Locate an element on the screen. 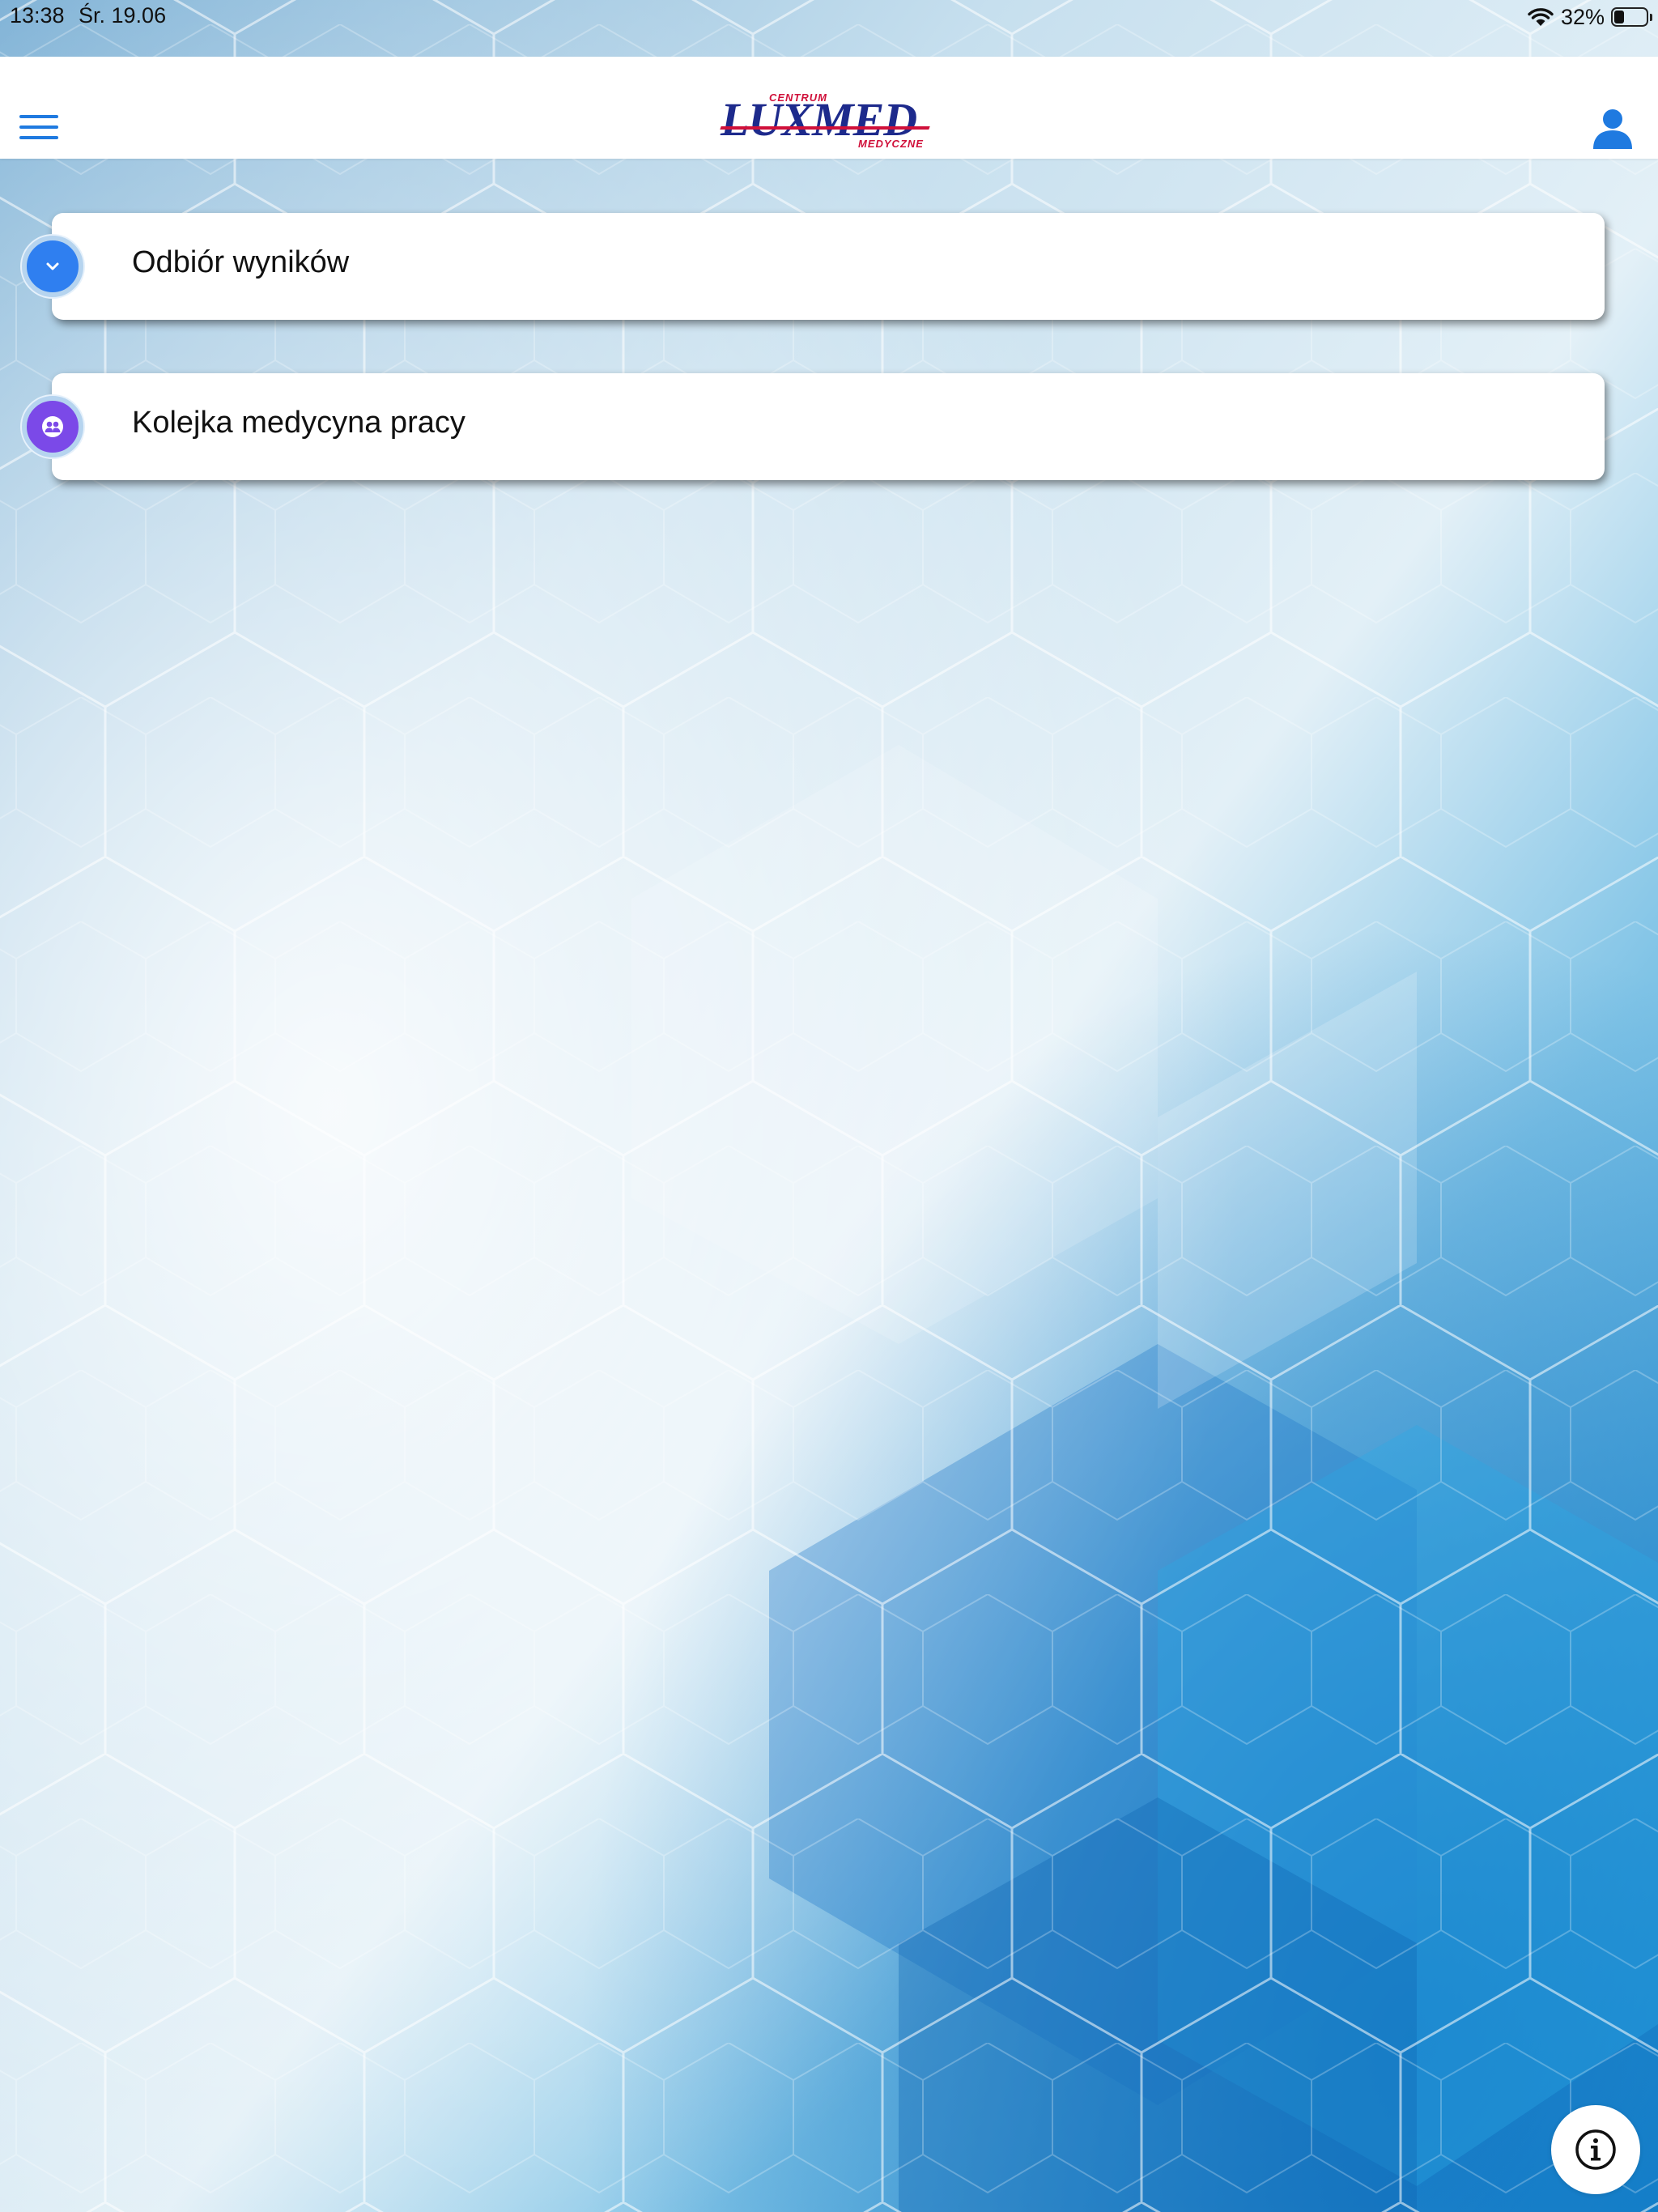  hamburger-menu-icon is located at coordinates (39, 129).